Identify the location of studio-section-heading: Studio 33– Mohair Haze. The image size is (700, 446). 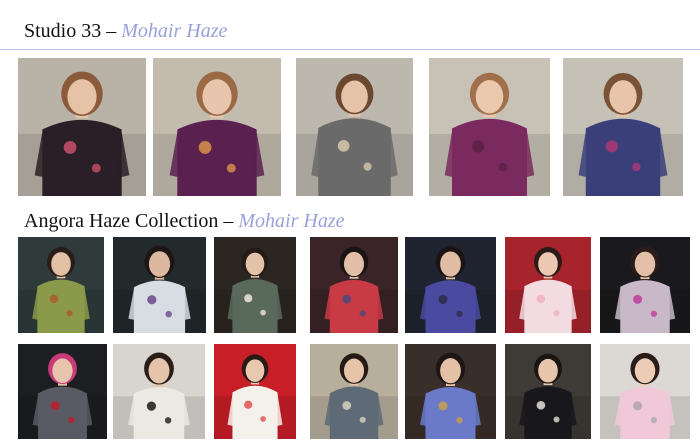
(125, 31).